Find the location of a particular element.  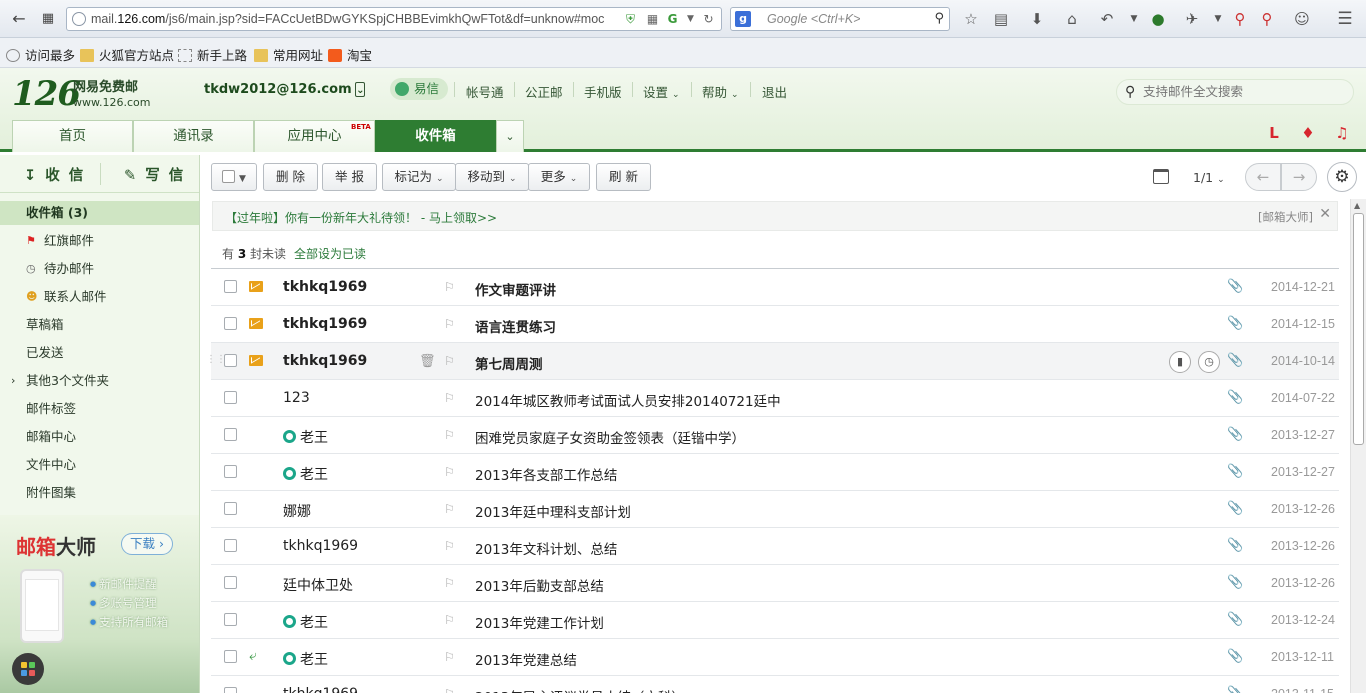

link-mobile: 手机版 is located at coordinates (603, 91).